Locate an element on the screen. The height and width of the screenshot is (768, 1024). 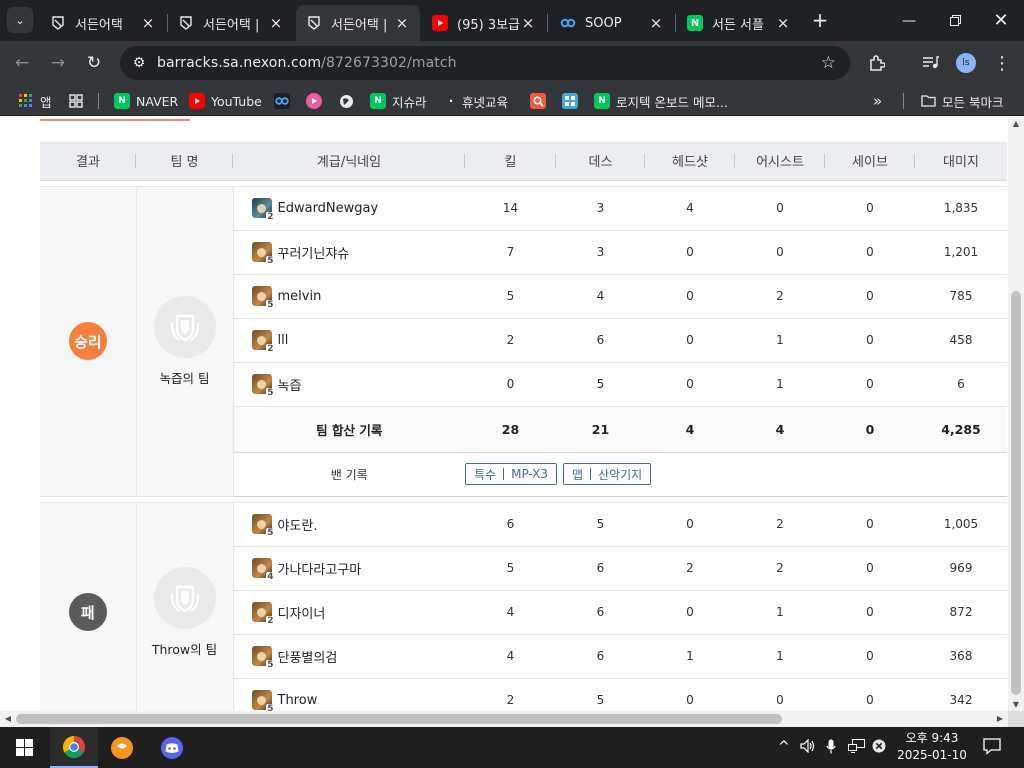
close-window-button: ✕ is located at coordinates (1001, 20).